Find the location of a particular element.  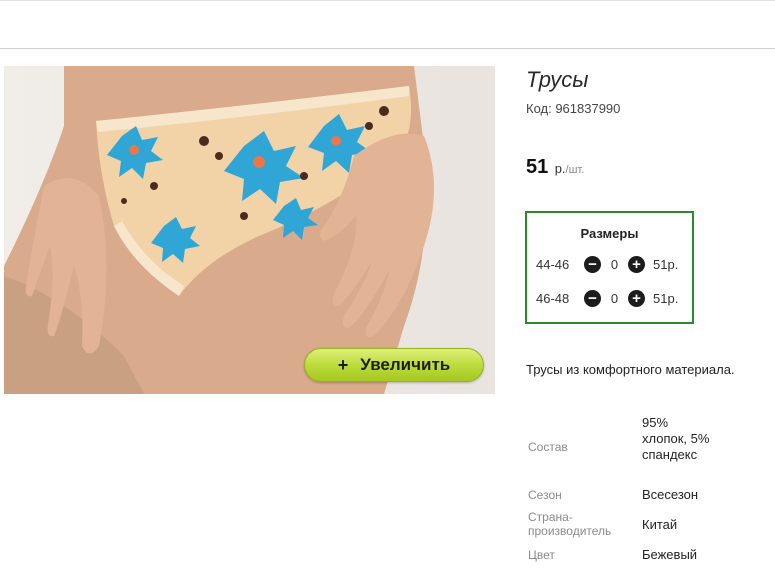

attr-value-season: Всесезон is located at coordinates (670, 494).